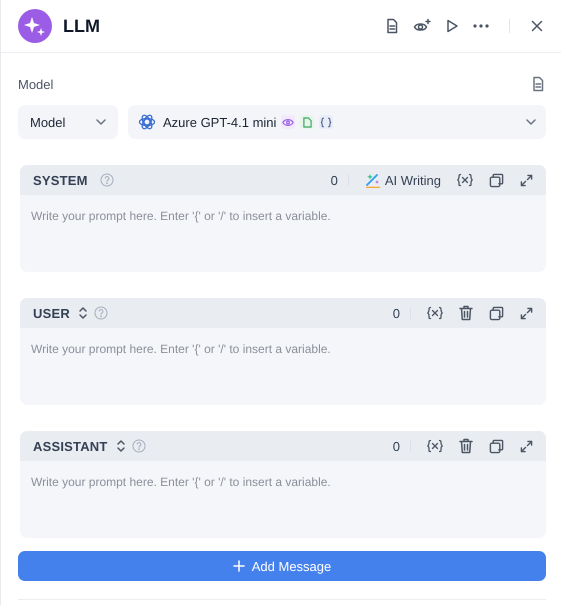 The width and height of the screenshot is (561, 605). Describe the element at coordinates (537, 26) in the screenshot. I see `close-icon` at that location.